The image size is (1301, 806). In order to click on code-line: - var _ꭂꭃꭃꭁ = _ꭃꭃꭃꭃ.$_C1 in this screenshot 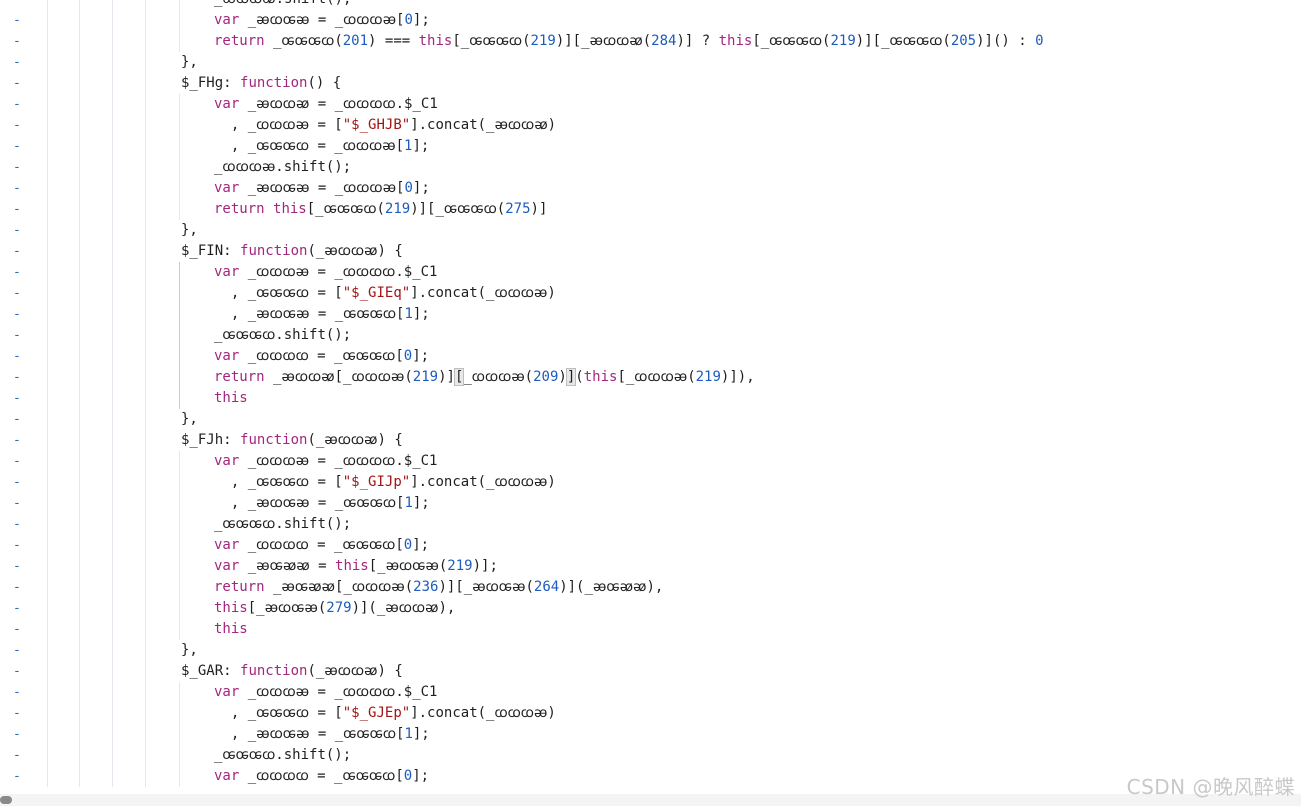, I will do `click(650, 104)`.